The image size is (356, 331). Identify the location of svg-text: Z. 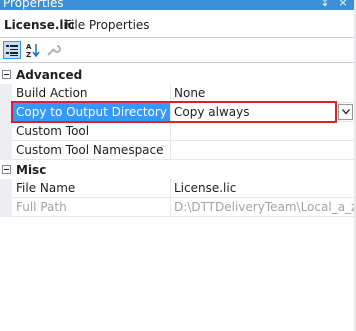
(28, 54).